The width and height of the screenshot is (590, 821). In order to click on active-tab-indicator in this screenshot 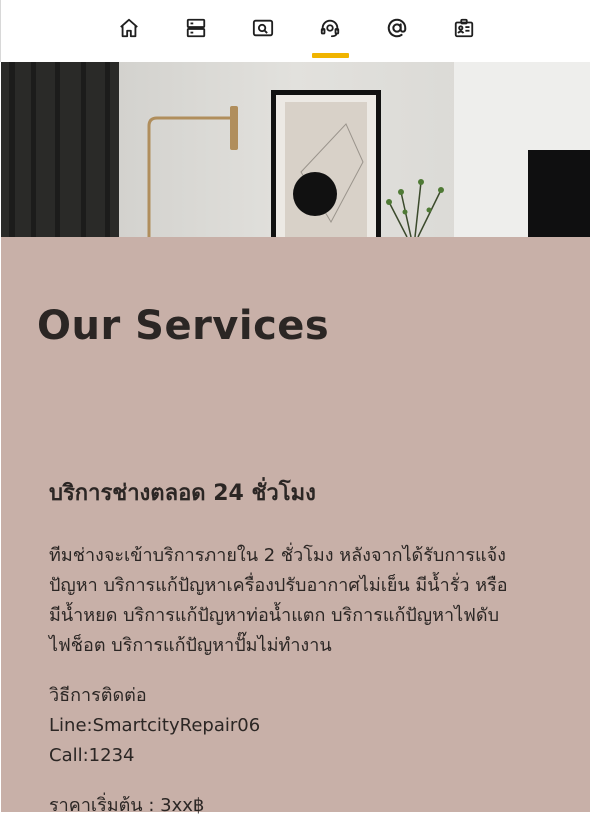, I will do `click(330, 55)`.